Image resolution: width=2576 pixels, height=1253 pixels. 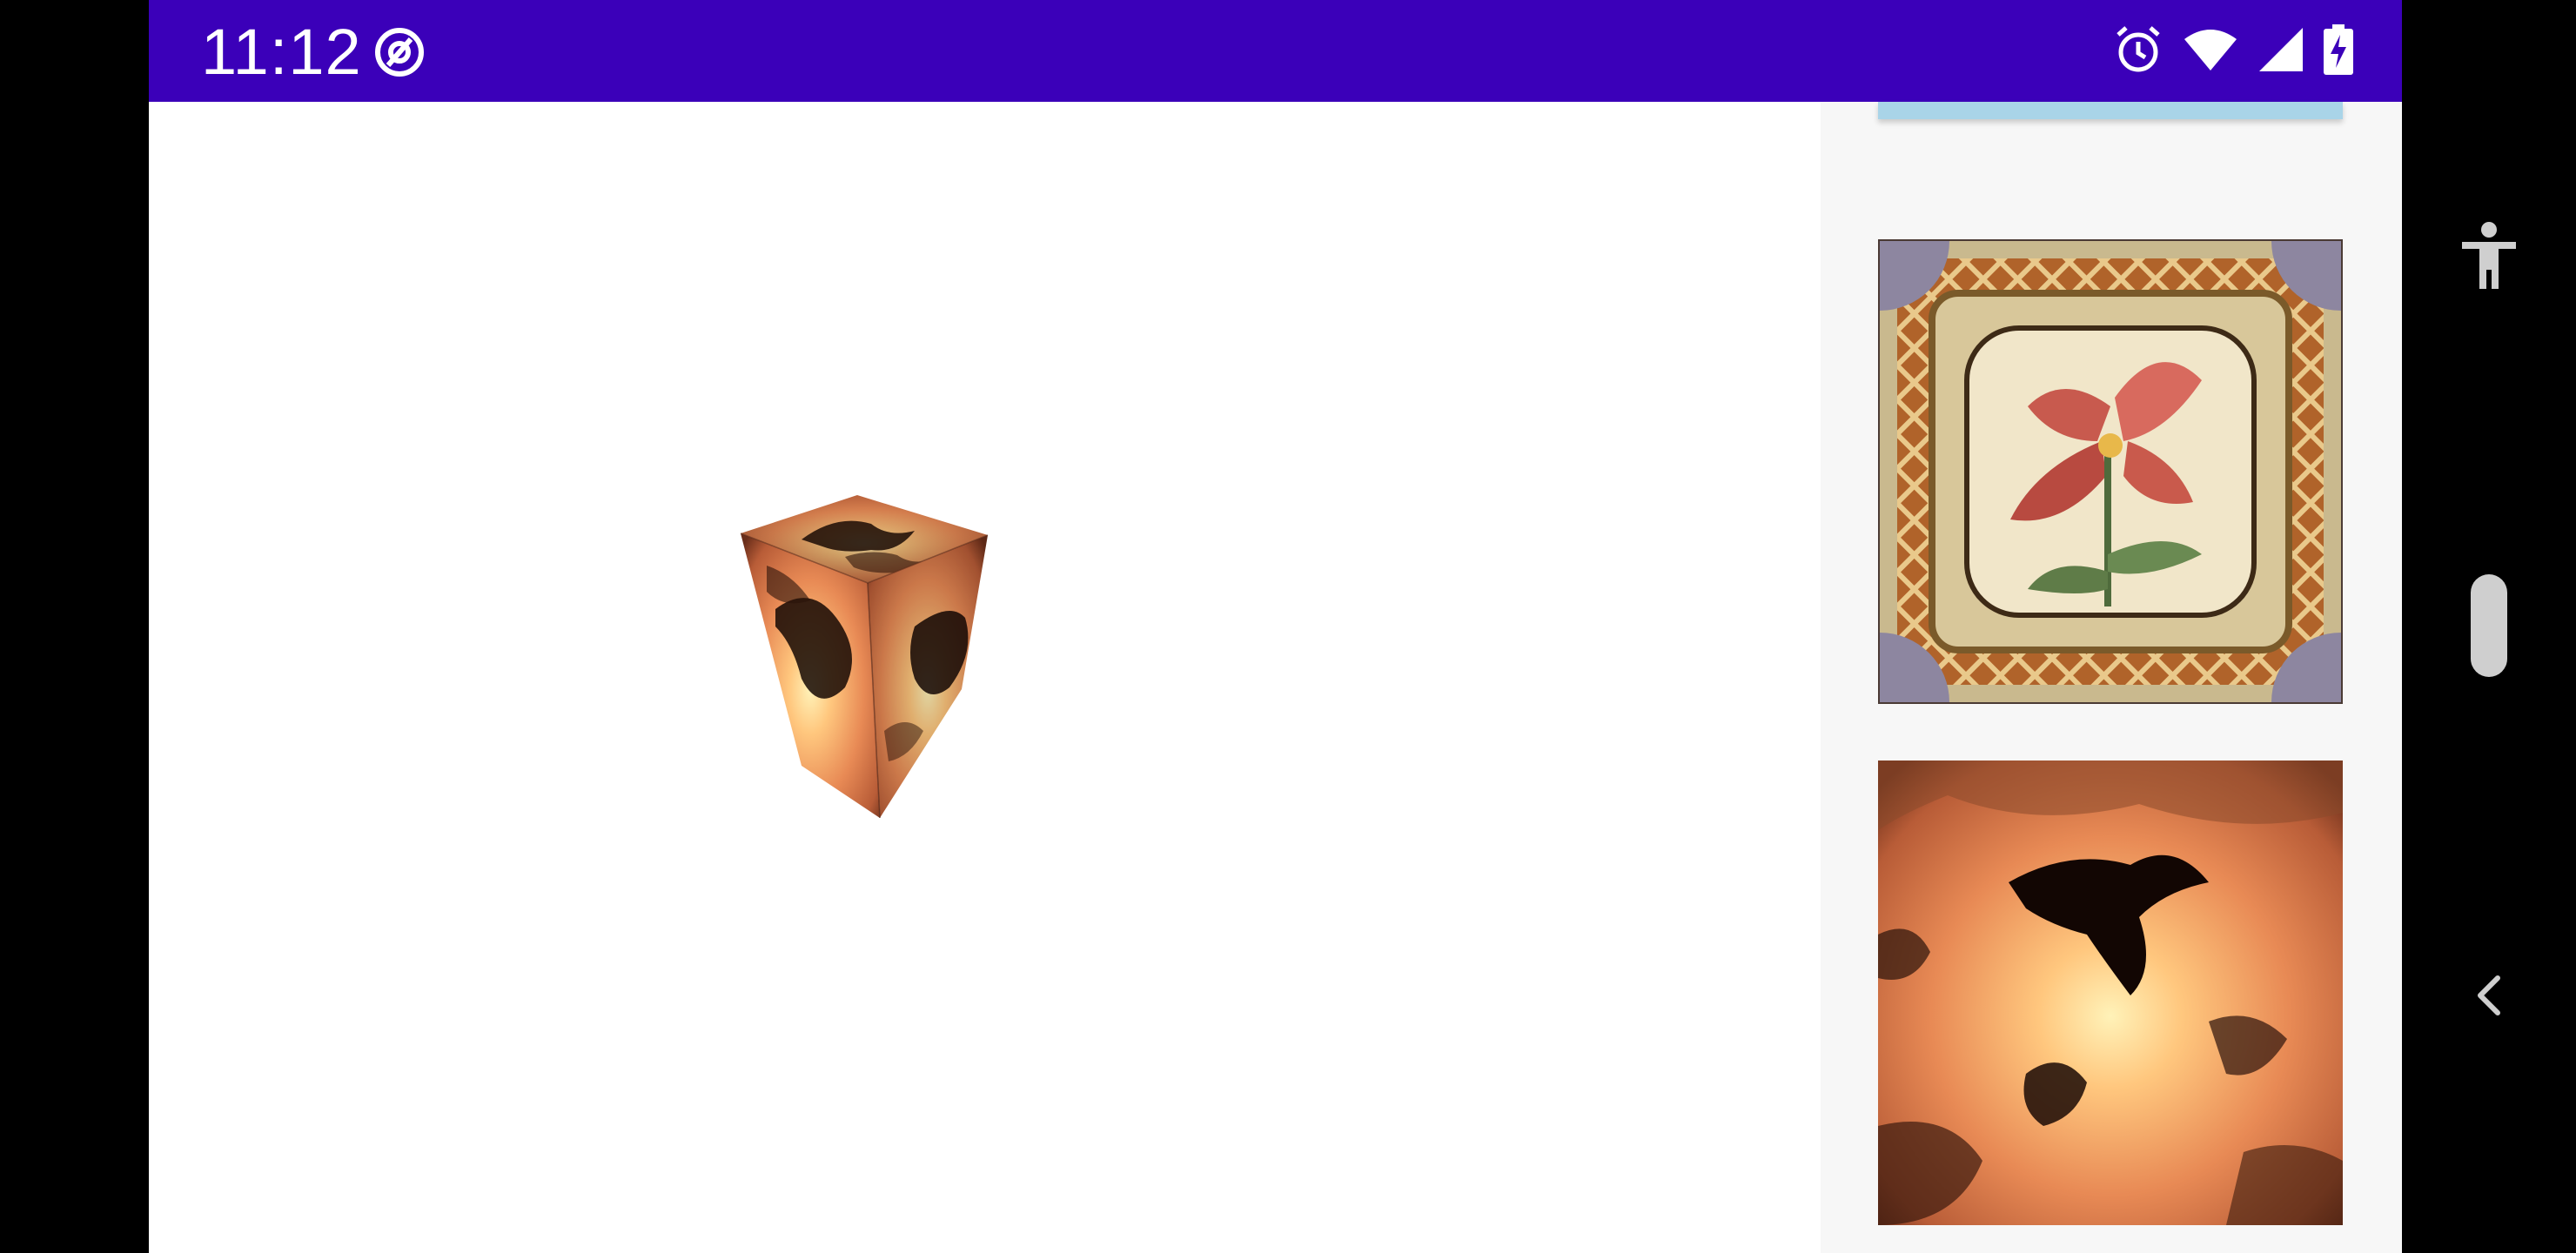 I want to click on navigation-bar, so click(x=2489, y=626).